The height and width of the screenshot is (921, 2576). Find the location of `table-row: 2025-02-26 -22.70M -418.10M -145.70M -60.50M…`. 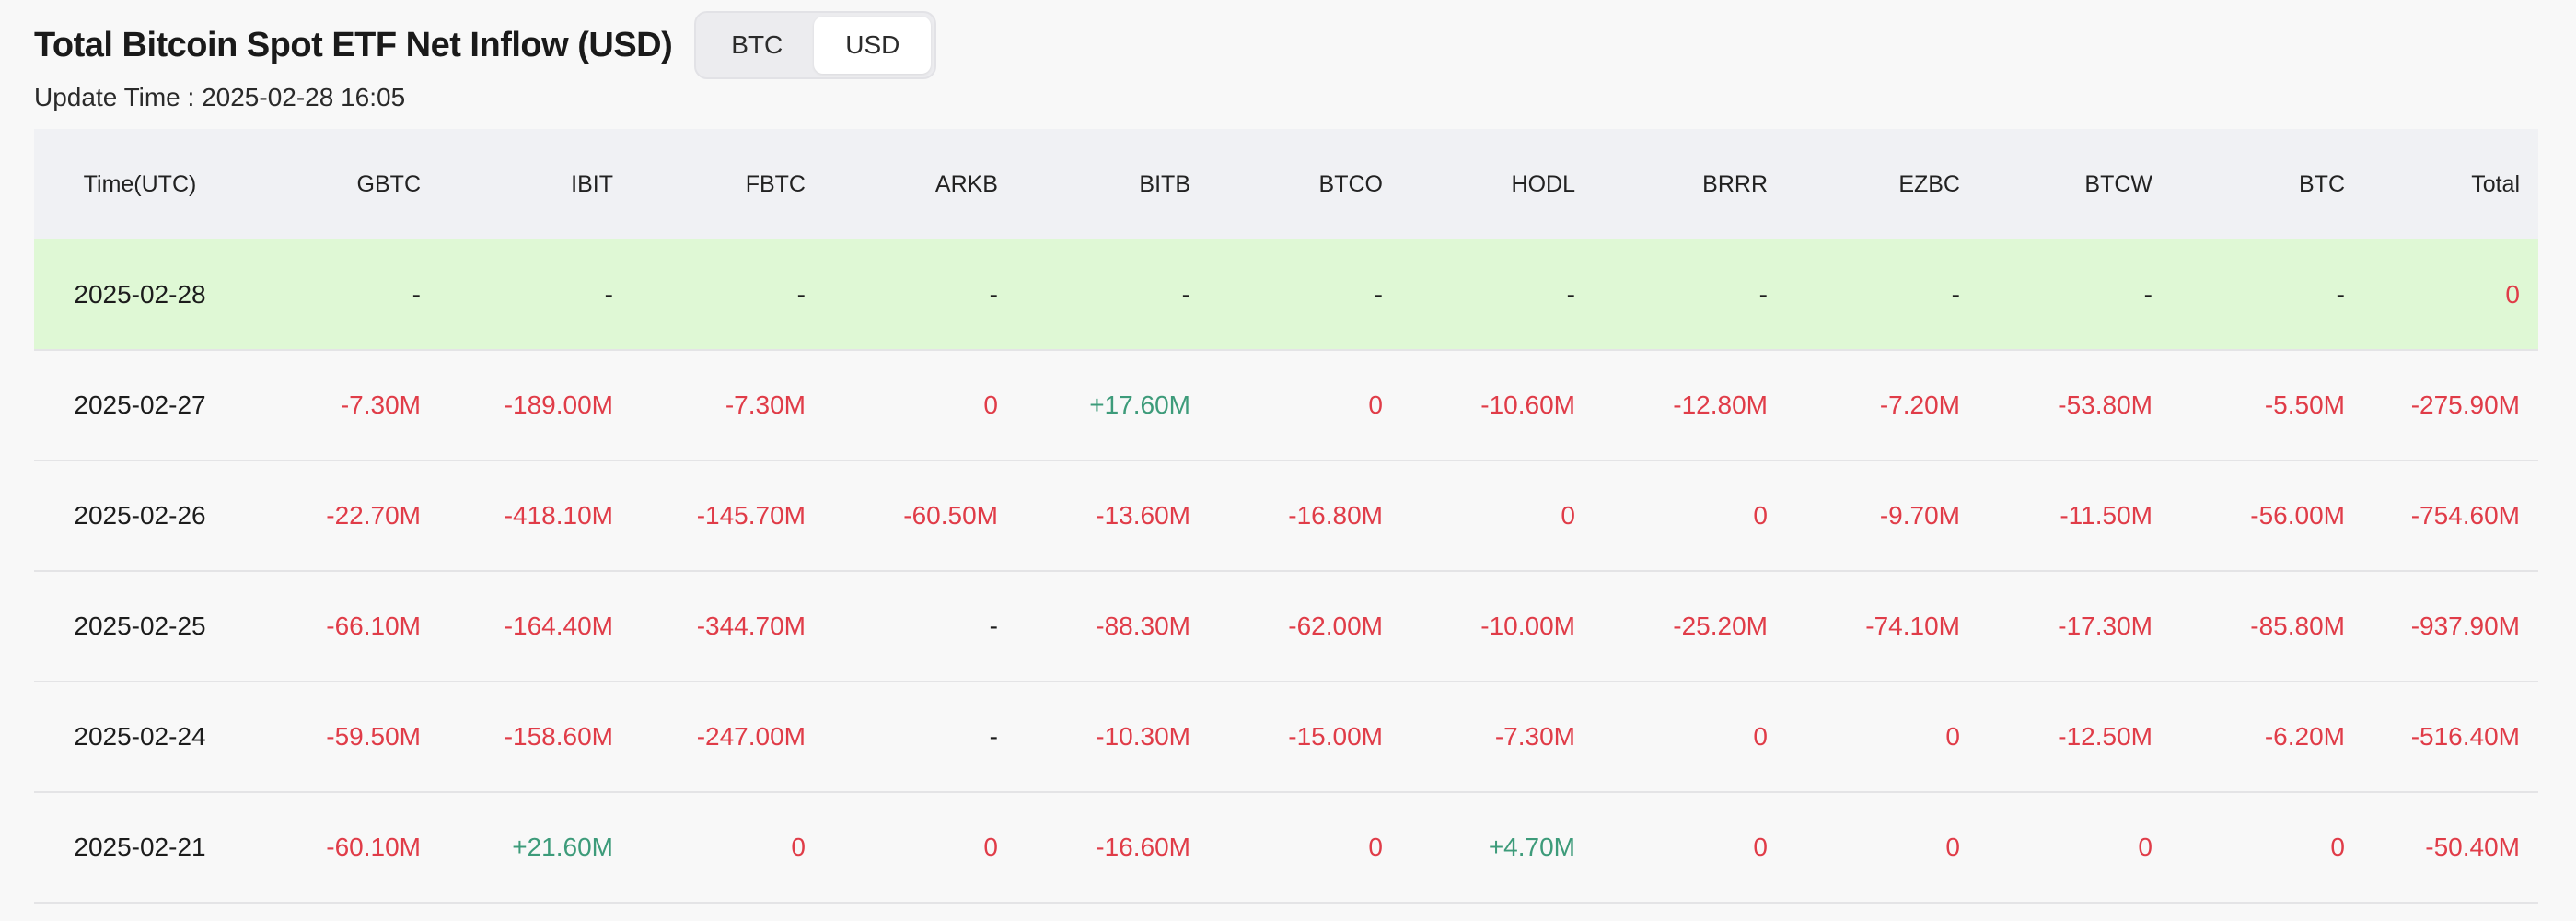

table-row: 2025-02-26 -22.70M -418.10M -145.70M -60.50M… is located at coordinates (1286, 516).